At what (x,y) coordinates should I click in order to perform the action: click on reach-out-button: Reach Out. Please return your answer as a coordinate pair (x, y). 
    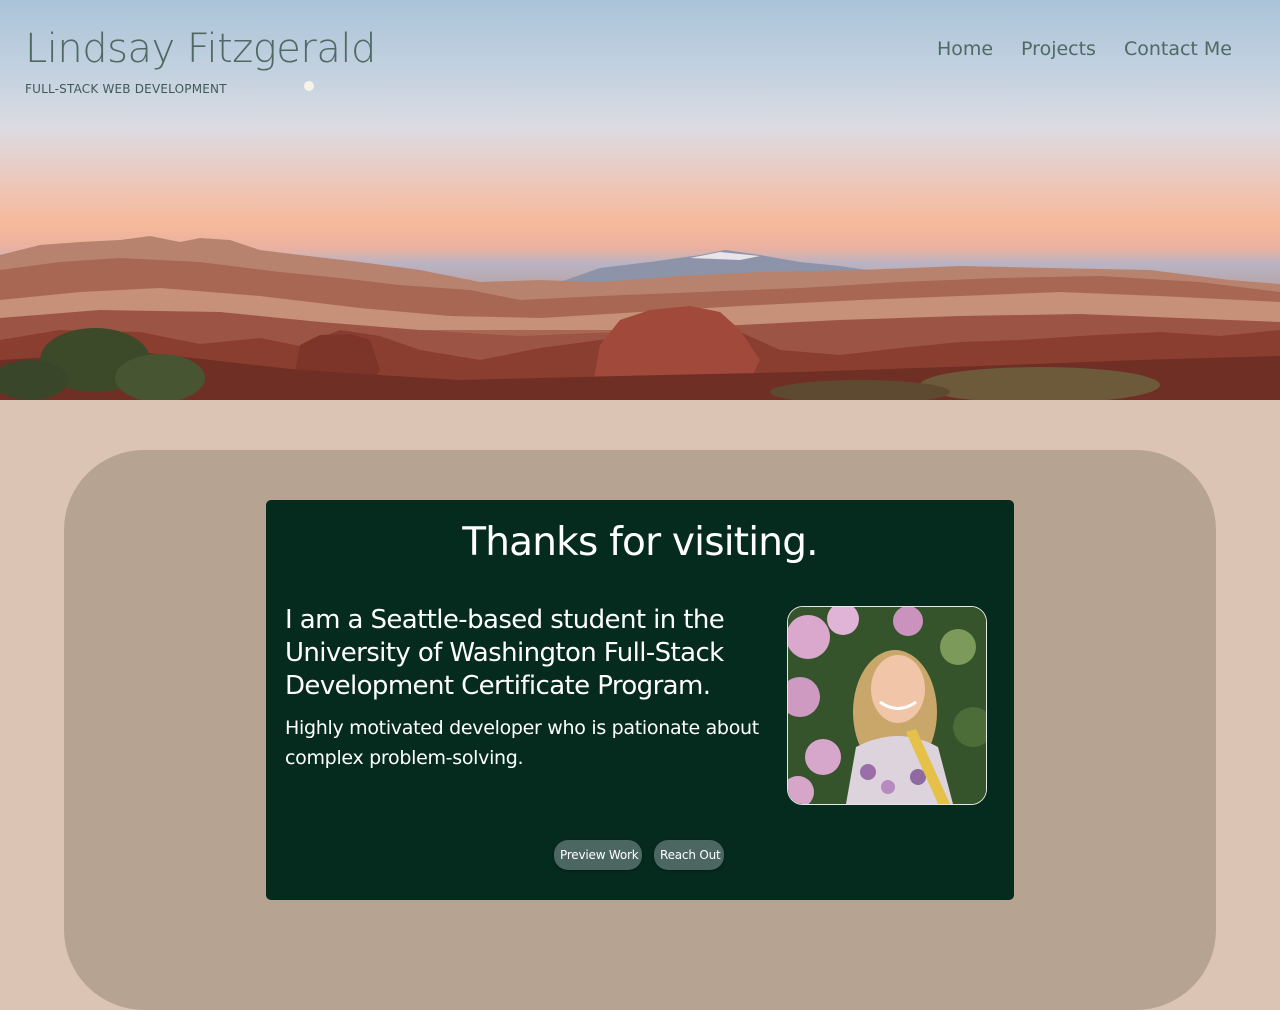
    Looking at the image, I should click on (689, 855).